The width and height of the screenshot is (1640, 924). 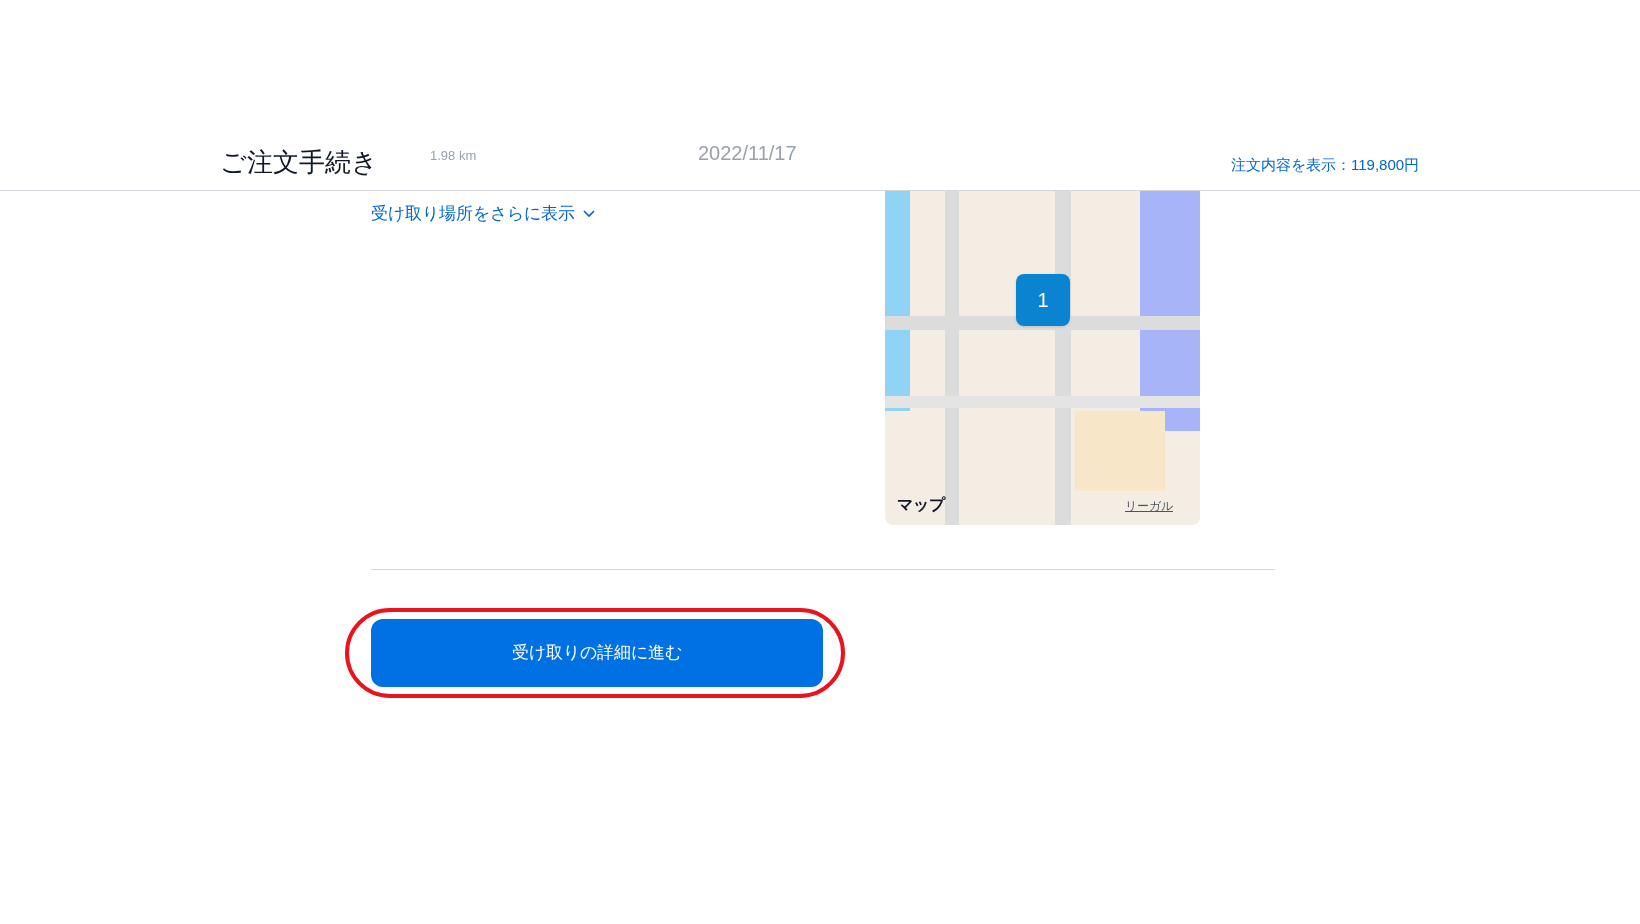 I want to click on continue-button: 受け取りの詳細に進む, so click(x=597, y=653).